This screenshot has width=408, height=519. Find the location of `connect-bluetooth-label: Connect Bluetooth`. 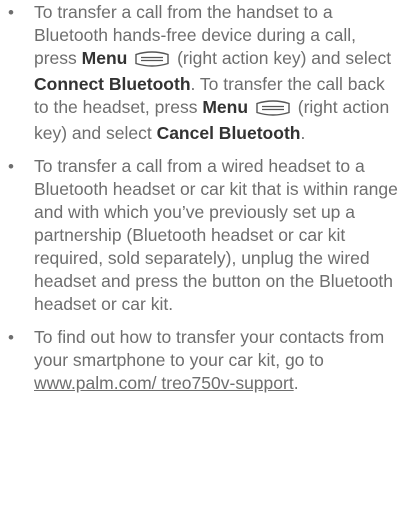

connect-bluetooth-label: Connect Bluetooth is located at coordinates (112, 84).